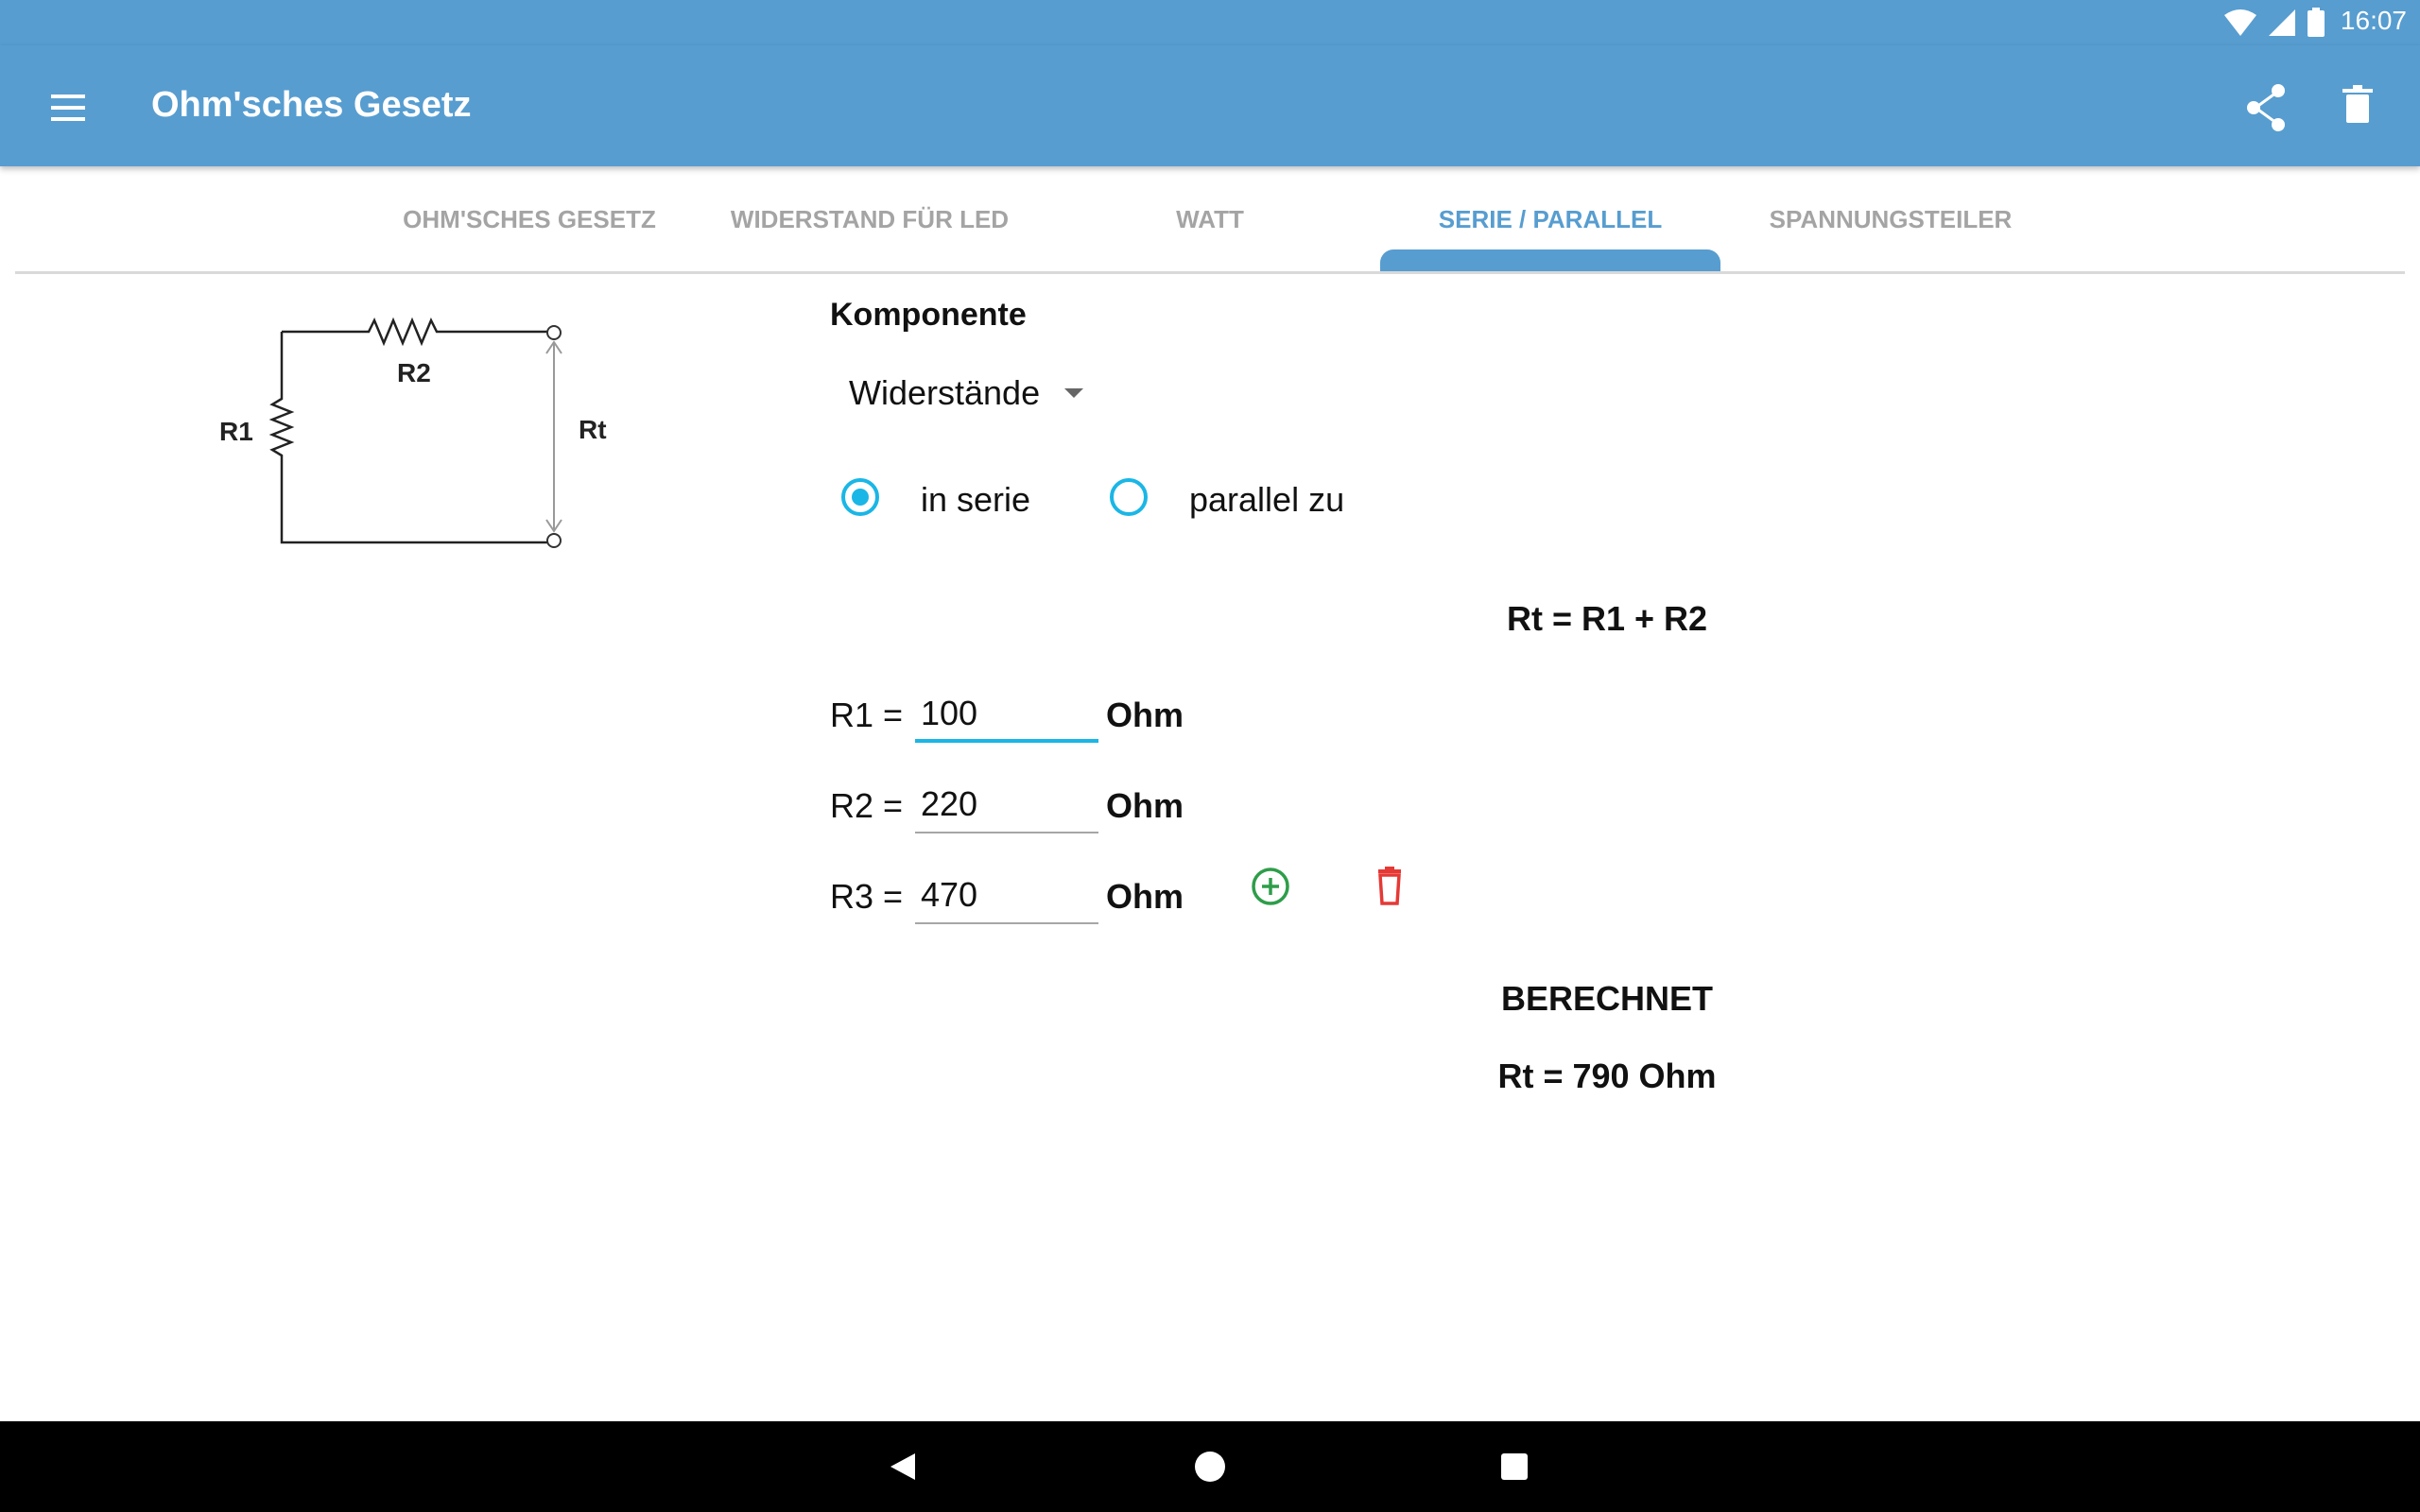 This screenshot has height=1512, width=2420. Describe the element at coordinates (976, 500) in the screenshot. I see `radio-in-serie-label: in serie` at that location.